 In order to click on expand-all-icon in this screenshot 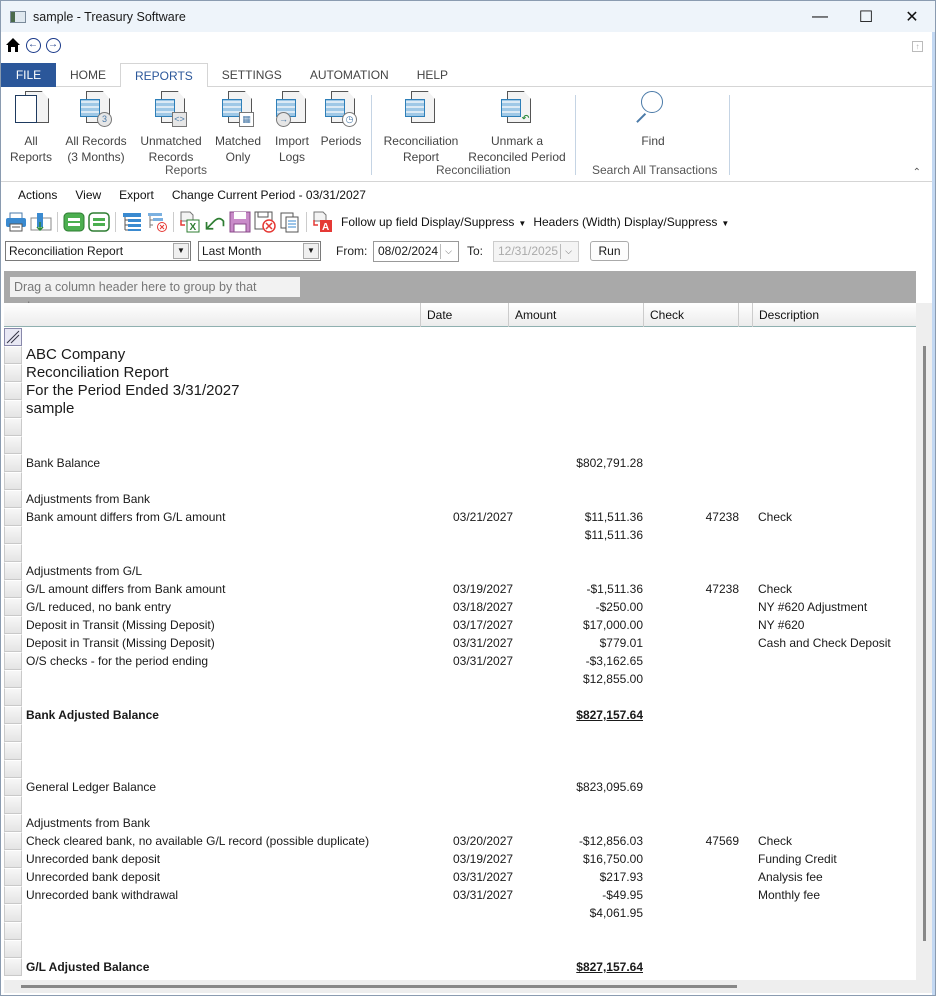, I will do `click(74, 222)`.